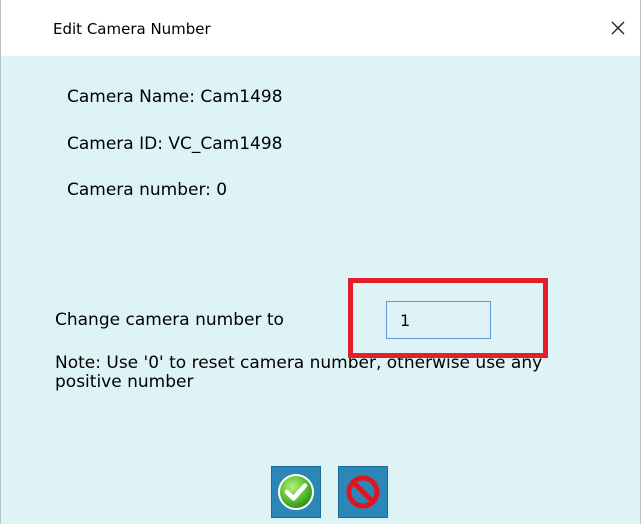 Image resolution: width=641 pixels, height=524 pixels. I want to click on camera-number-input, so click(438, 320).